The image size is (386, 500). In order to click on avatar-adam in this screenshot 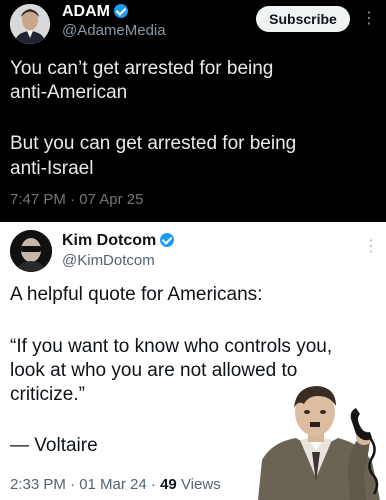, I will do `click(30, 24)`.